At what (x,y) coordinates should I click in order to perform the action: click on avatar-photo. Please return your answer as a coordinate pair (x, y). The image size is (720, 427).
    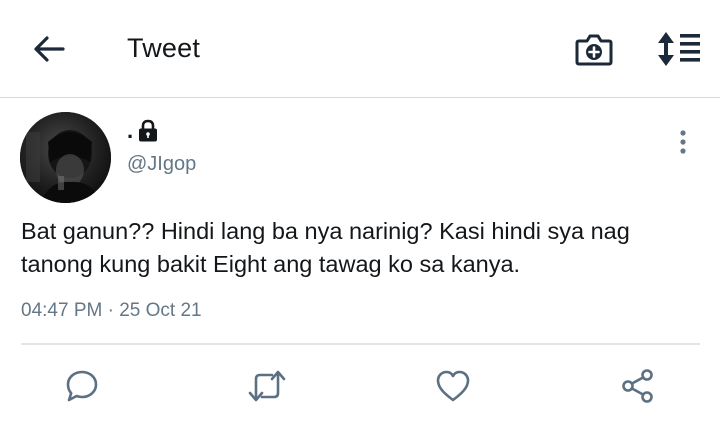
    Looking at the image, I should click on (65, 157).